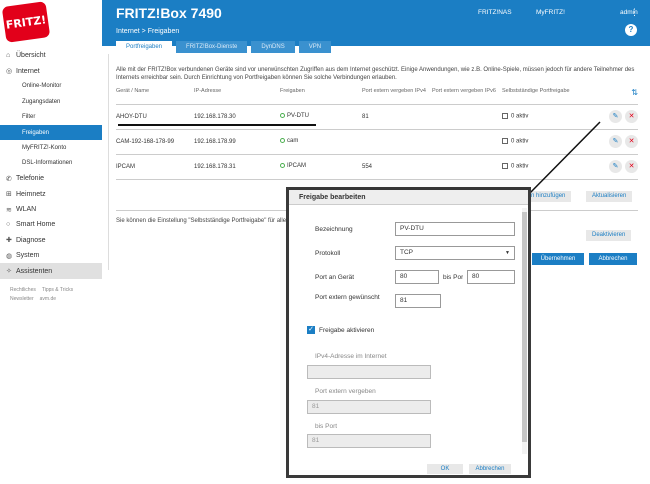 This screenshot has height=484, width=650. Describe the element at coordinates (334, 229) in the screenshot. I see `name-label: Bezeichnung` at that location.